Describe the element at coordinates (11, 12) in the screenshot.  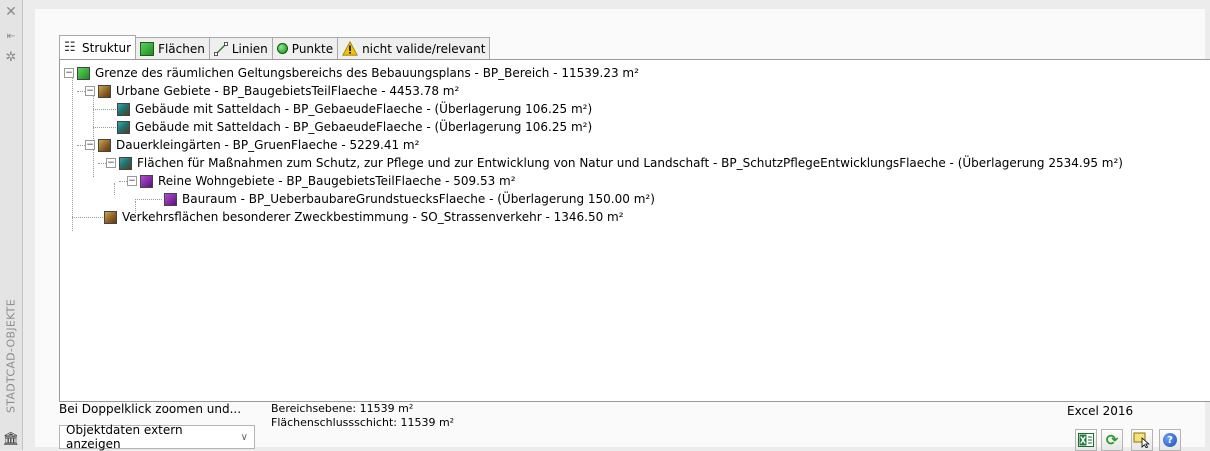
I see `close-icon: ✕` at that location.